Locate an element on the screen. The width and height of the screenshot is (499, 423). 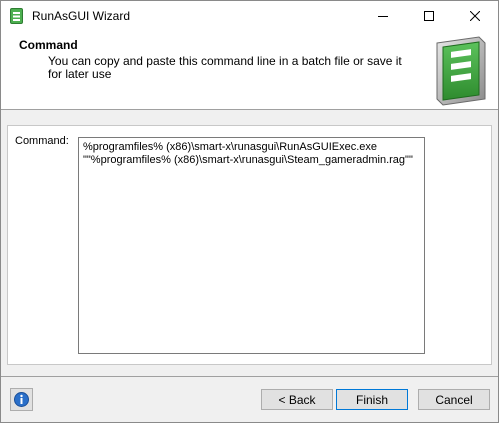
window-title: RunAsGUI Wizard is located at coordinates (81, 16).